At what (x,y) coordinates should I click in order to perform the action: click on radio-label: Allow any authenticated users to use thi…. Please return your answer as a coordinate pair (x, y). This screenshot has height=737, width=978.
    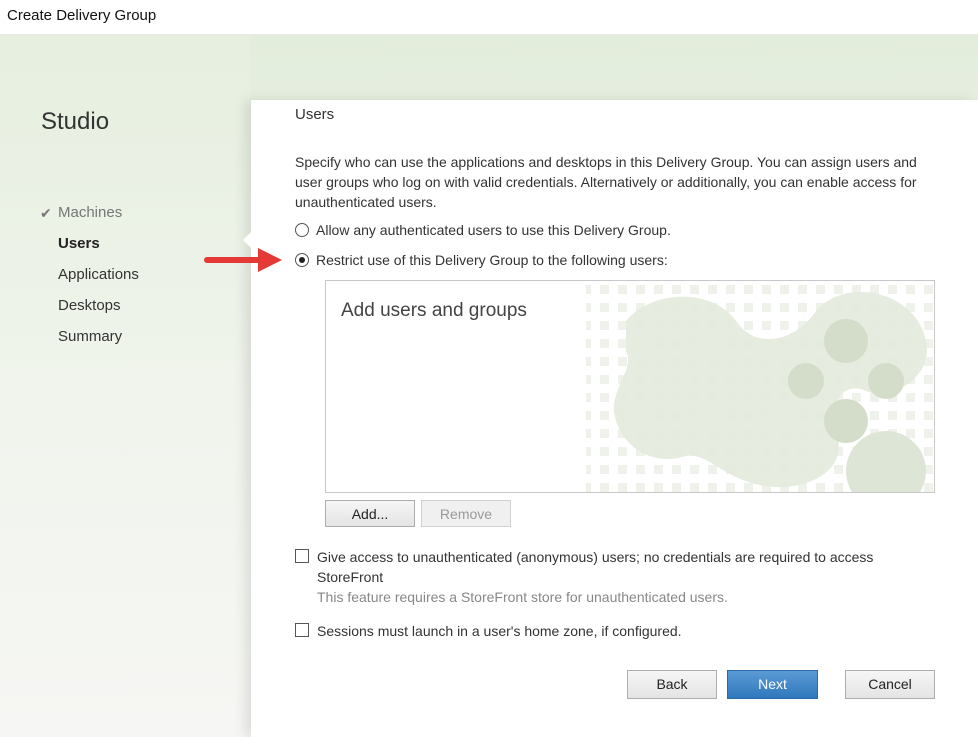
    Looking at the image, I should click on (493, 230).